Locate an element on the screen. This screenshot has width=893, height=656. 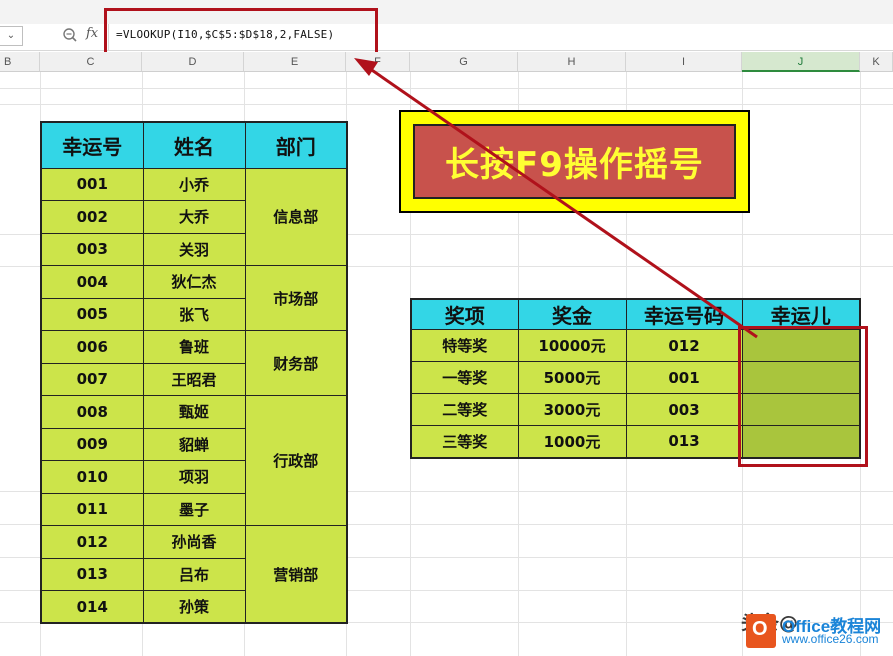
col-header-j: J is located at coordinates (801, 62).